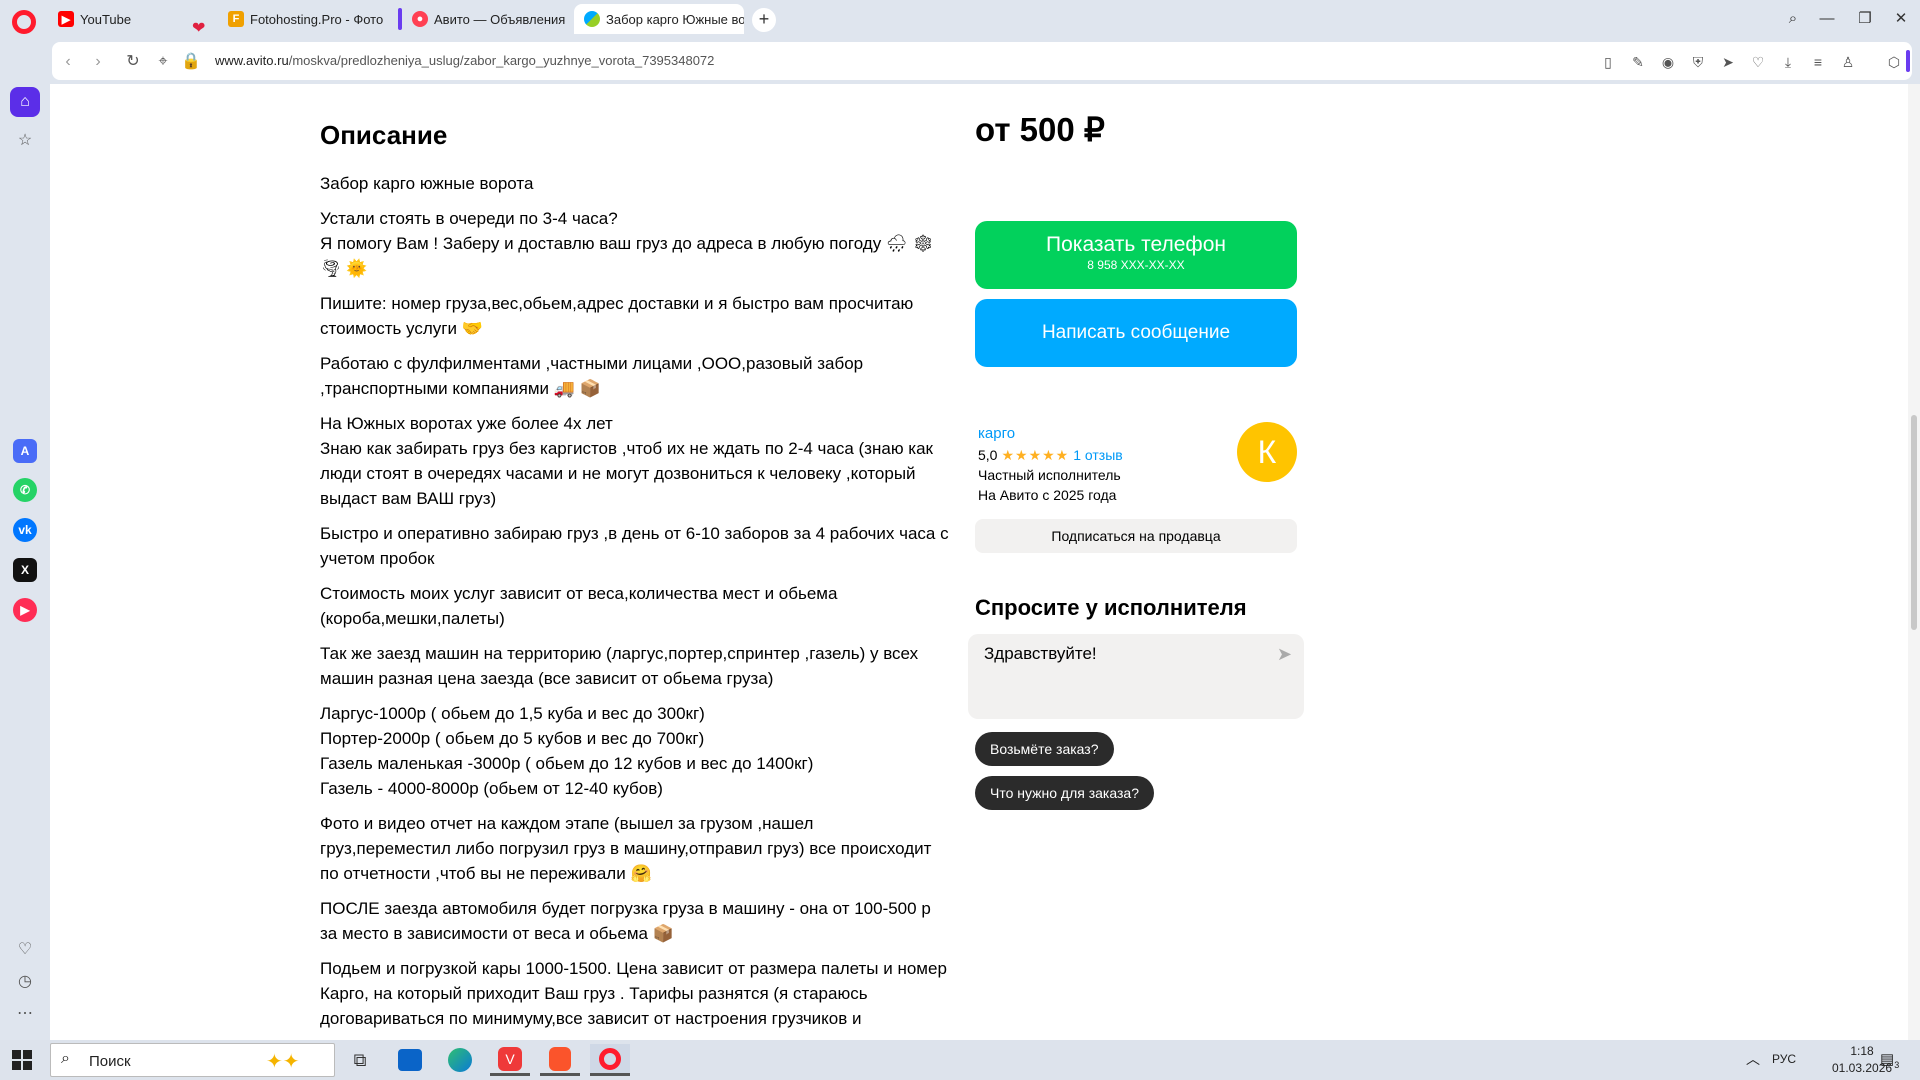  I want to click on whatsapp-icon: ✆, so click(25, 490).